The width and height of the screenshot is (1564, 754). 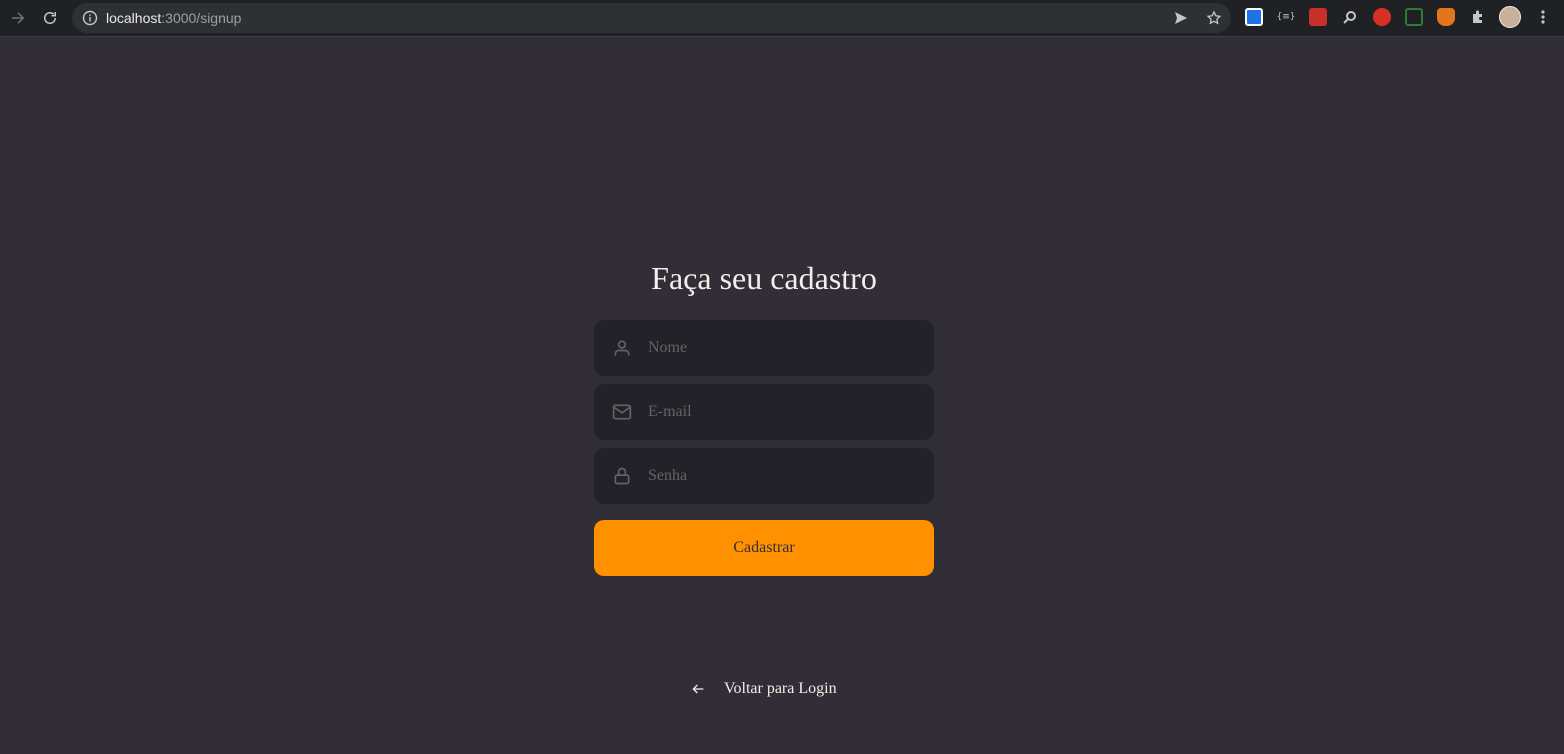 What do you see at coordinates (1350, 17) in the screenshot?
I see `extension-search-icon` at bounding box center [1350, 17].